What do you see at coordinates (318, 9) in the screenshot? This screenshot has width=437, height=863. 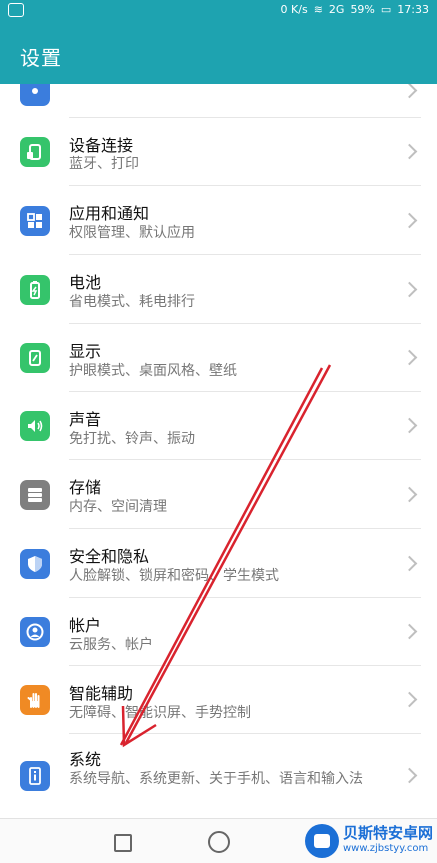 I see `wifi-icon: ≋` at bounding box center [318, 9].